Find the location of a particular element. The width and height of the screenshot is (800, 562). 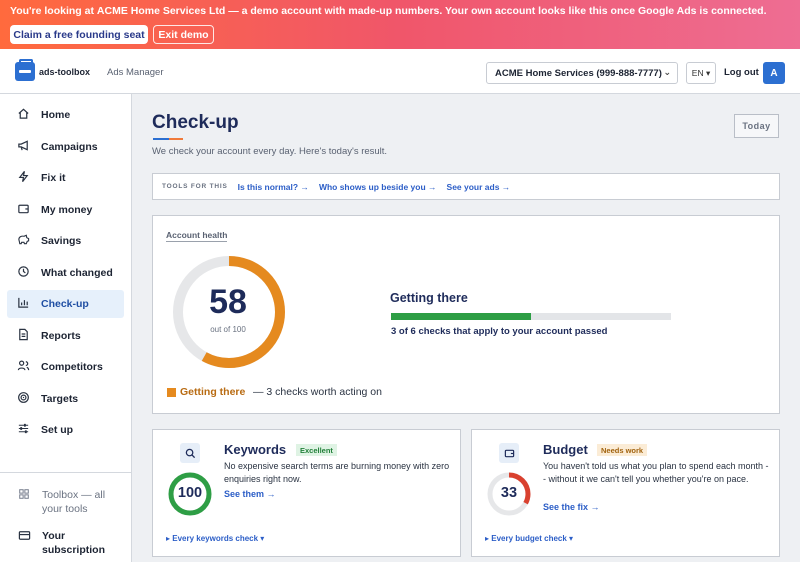

sidebar-item-my-money: My money is located at coordinates (65, 210).